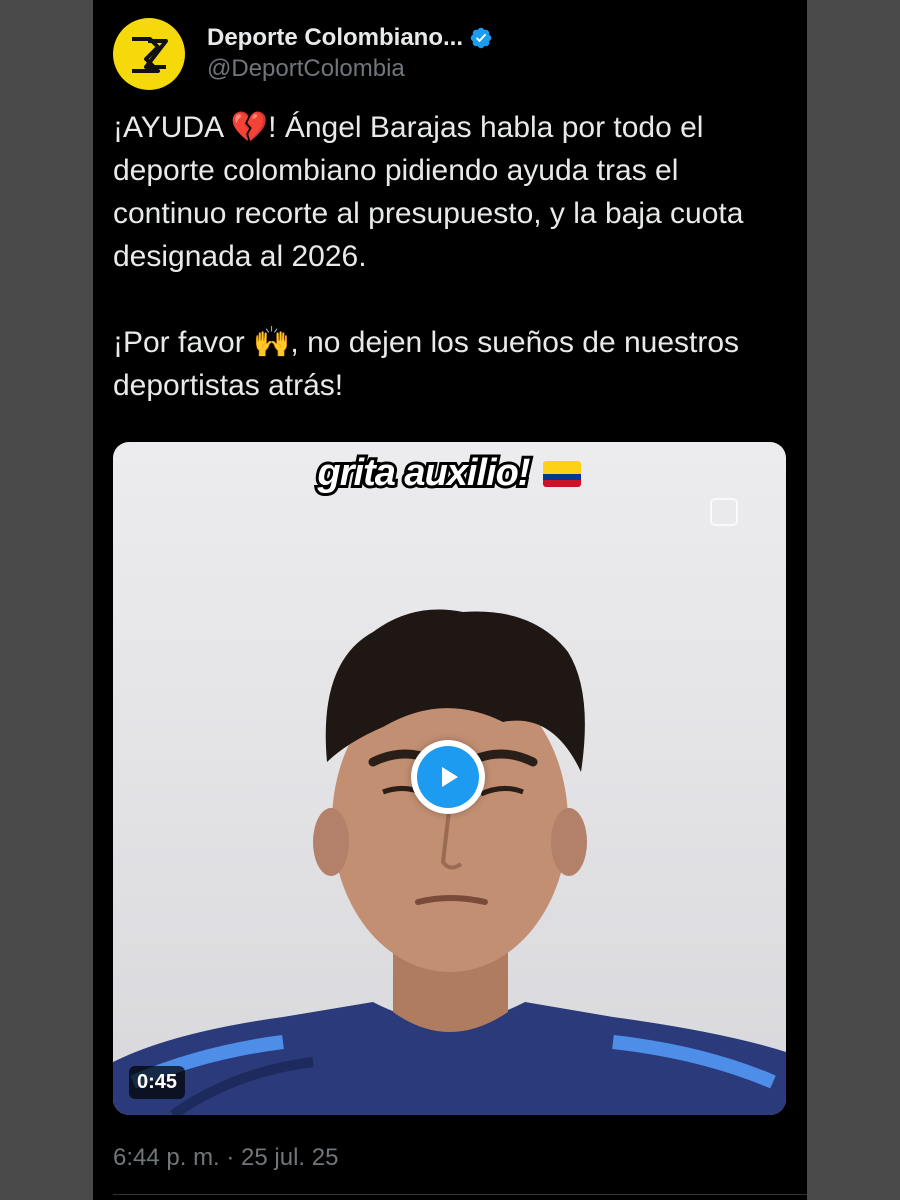 The height and width of the screenshot is (1200, 900). I want to click on tweet-header: Deporte Colombiano... @DeportColombia, so click(303, 54).